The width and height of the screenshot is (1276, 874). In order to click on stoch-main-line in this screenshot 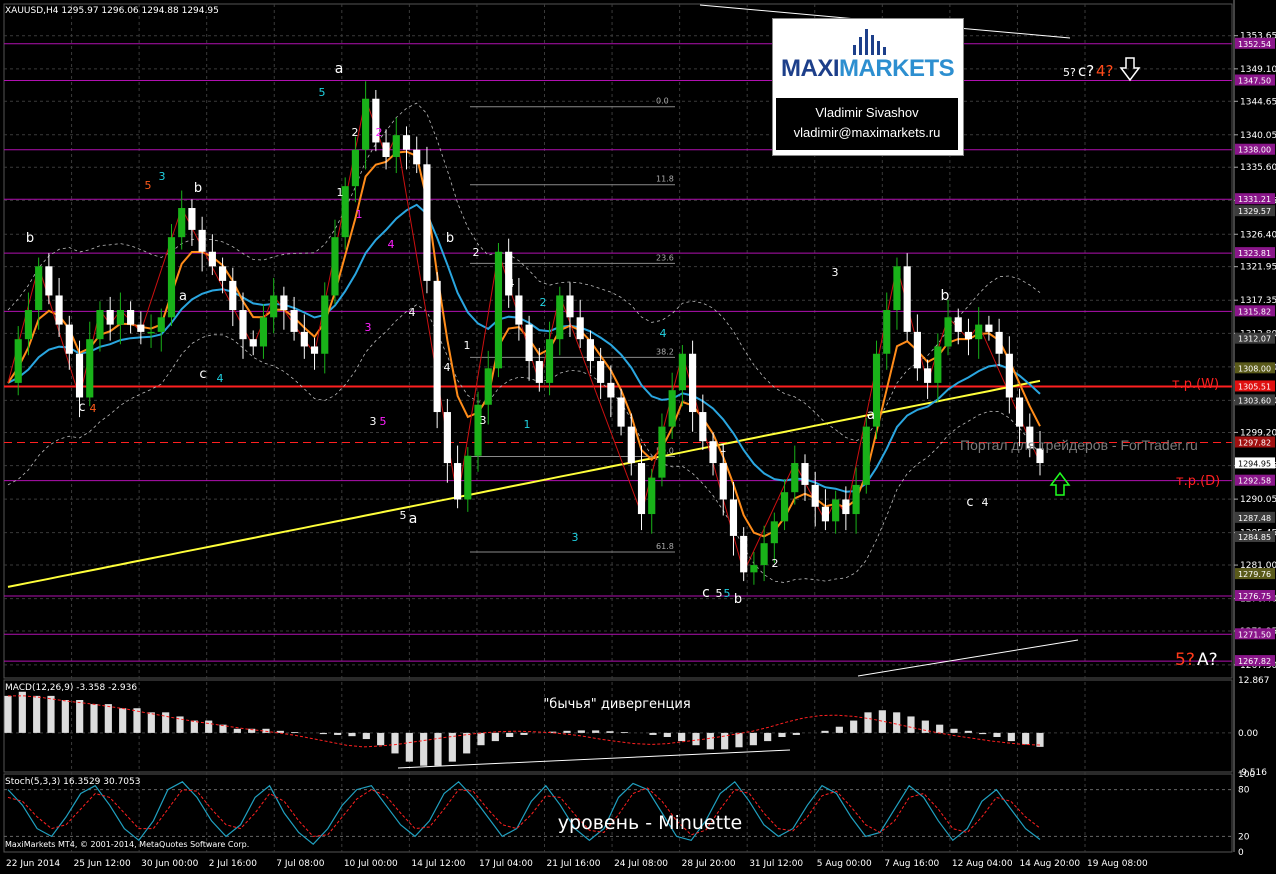, I will do `click(524, 813)`.